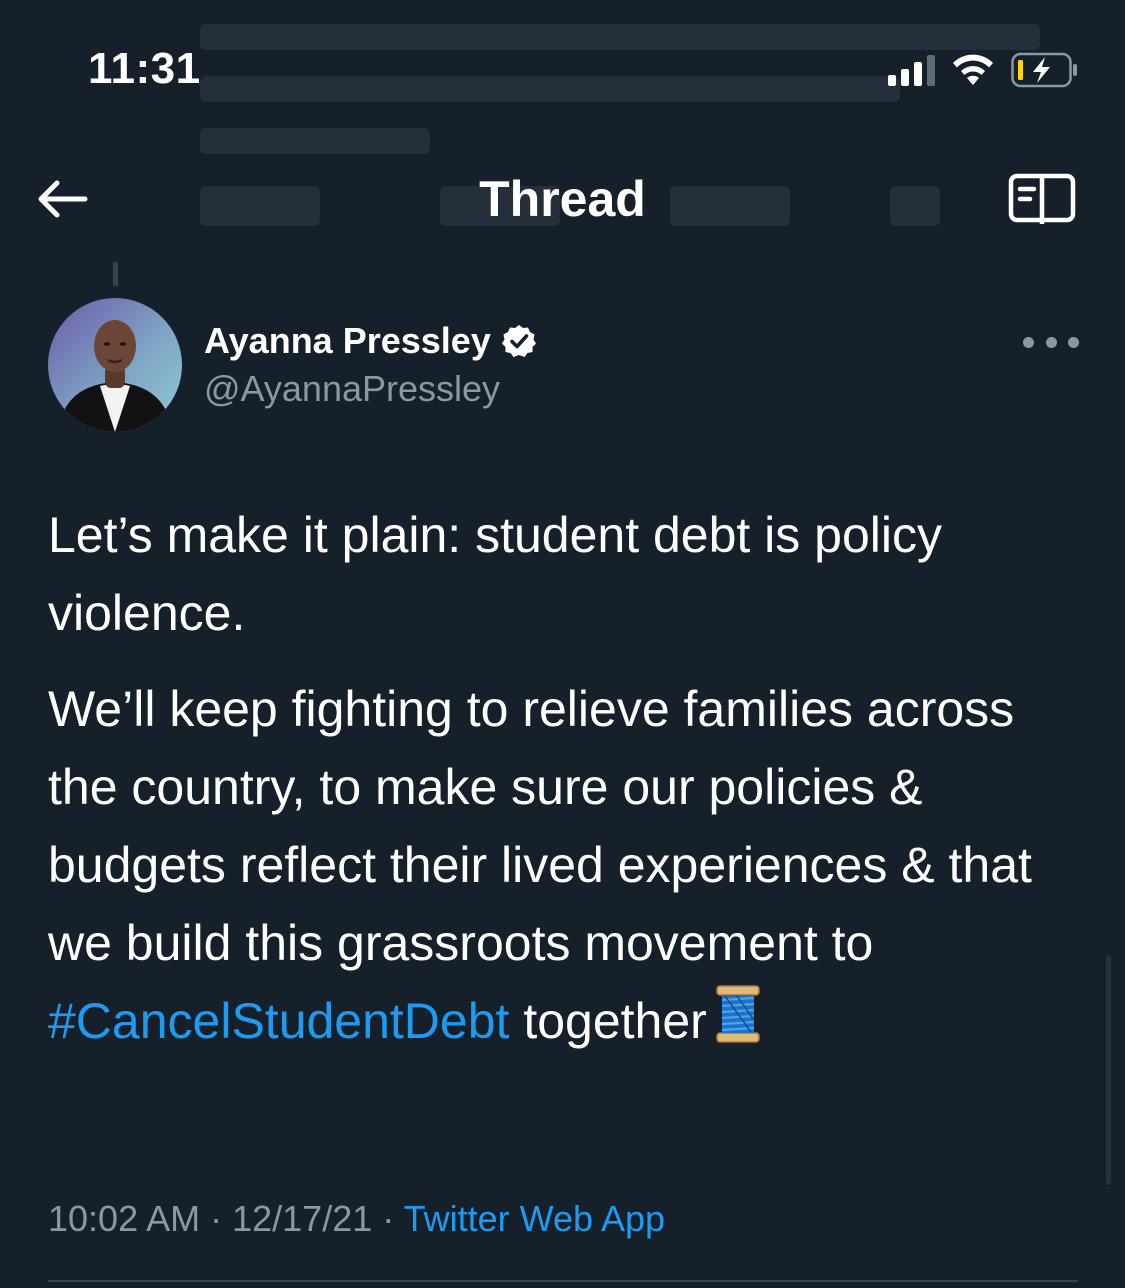 The image size is (1125, 1288). Describe the element at coordinates (1028, 342) in the screenshot. I see `more-options-icon` at that location.